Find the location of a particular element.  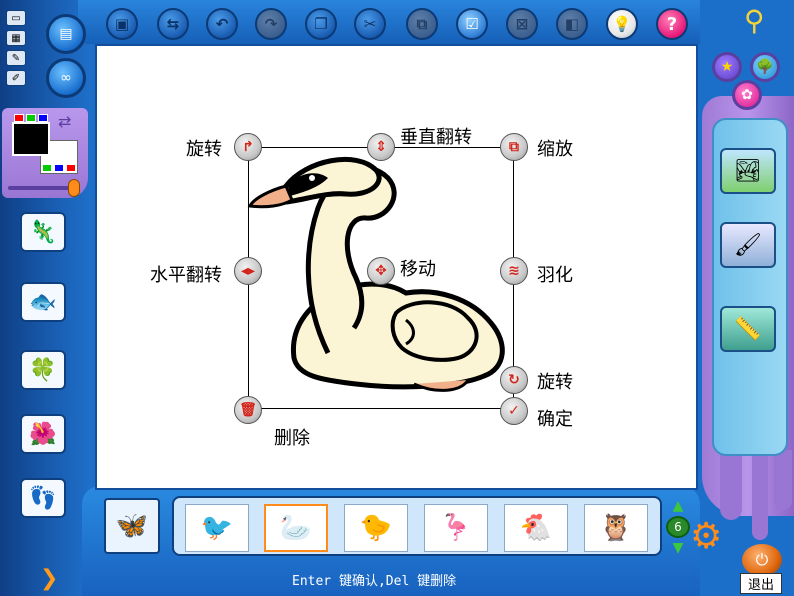

open-file-button: ⇆ is located at coordinates (173, 24).